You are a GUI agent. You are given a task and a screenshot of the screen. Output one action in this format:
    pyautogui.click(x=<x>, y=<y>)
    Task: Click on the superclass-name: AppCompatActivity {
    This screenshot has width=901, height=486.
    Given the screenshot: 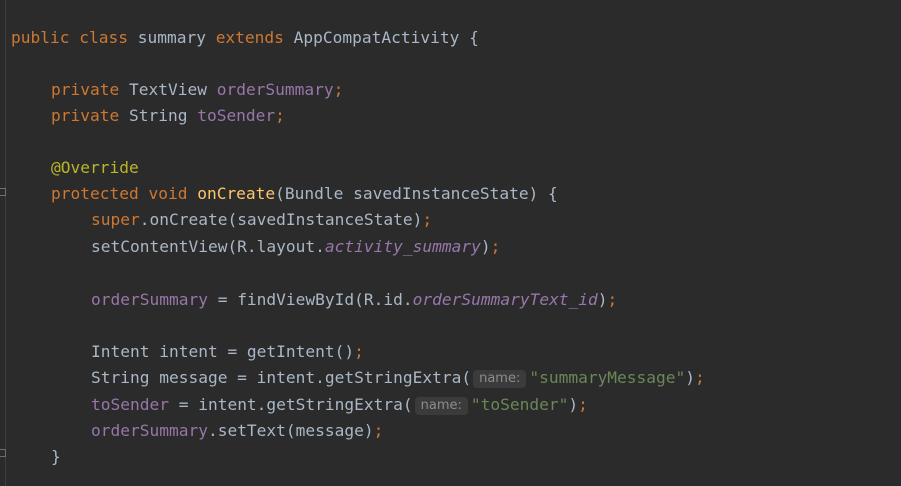 What is the action you would take?
    pyautogui.click(x=381, y=37)
    